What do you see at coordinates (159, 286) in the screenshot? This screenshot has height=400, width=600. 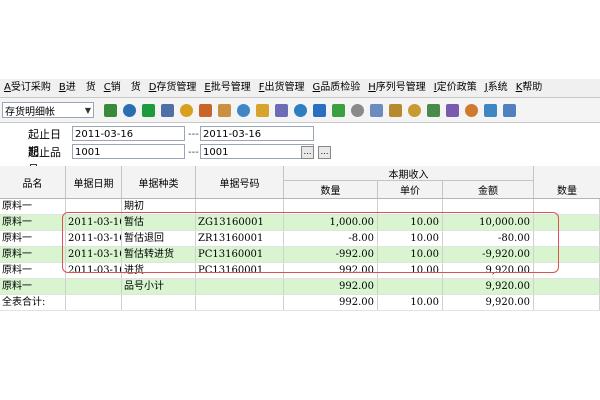 I see `cell-type: 品号小计` at bounding box center [159, 286].